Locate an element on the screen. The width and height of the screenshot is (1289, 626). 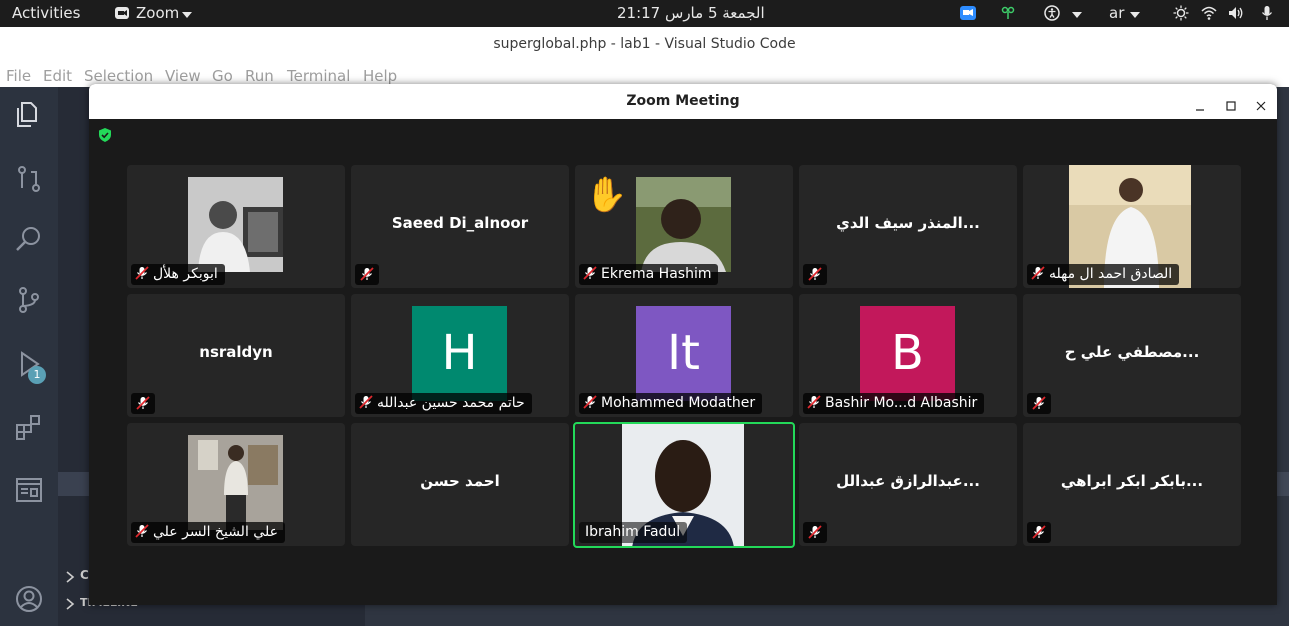
participant-name-caption: Ekrema Hashim is located at coordinates (649, 274).